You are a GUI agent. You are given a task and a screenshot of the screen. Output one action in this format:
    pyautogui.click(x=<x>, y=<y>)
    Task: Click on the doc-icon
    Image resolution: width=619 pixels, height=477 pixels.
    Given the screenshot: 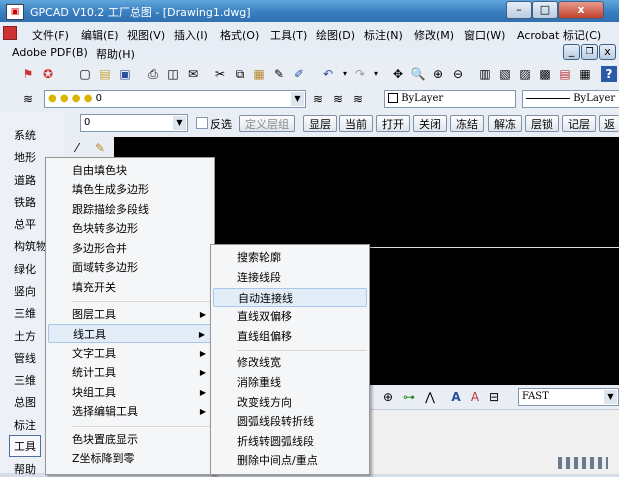 What is the action you would take?
    pyautogui.click(x=10, y=33)
    